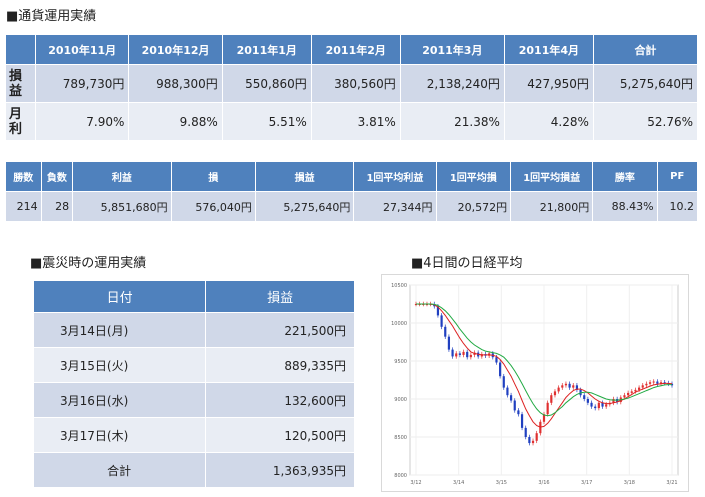  Describe the element at coordinates (625, 176) in the screenshot. I see `column-header: 勝率` at that location.